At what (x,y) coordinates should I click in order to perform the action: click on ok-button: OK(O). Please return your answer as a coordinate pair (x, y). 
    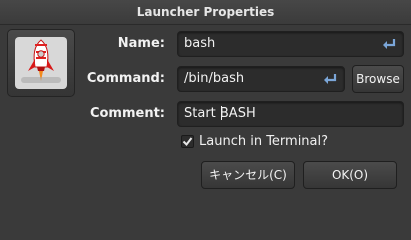
    Looking at the image, I should click on (350, 175).